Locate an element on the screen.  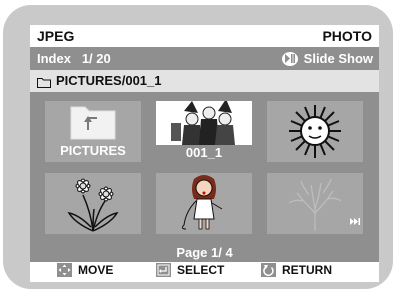
sun-face-image is located at coordinates (315, 131).